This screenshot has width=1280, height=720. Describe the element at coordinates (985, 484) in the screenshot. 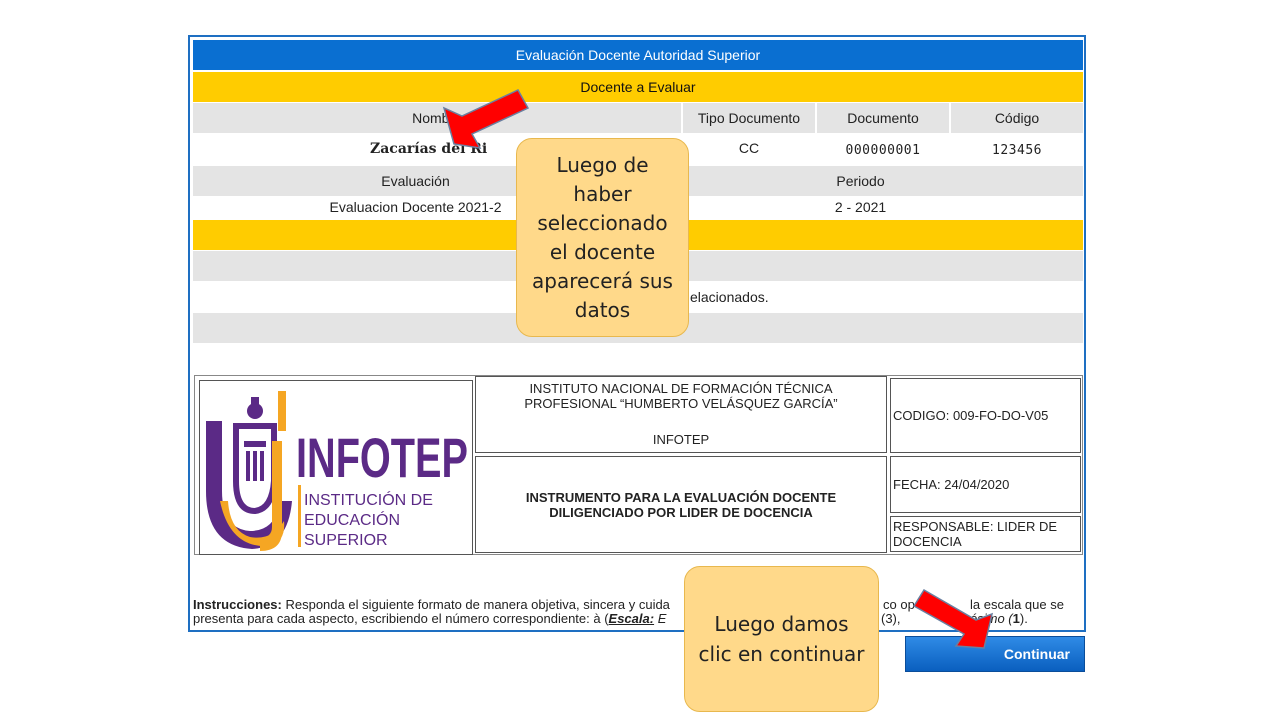

I see `fecha-cell: FECHA: 24/04/2020` at that location.